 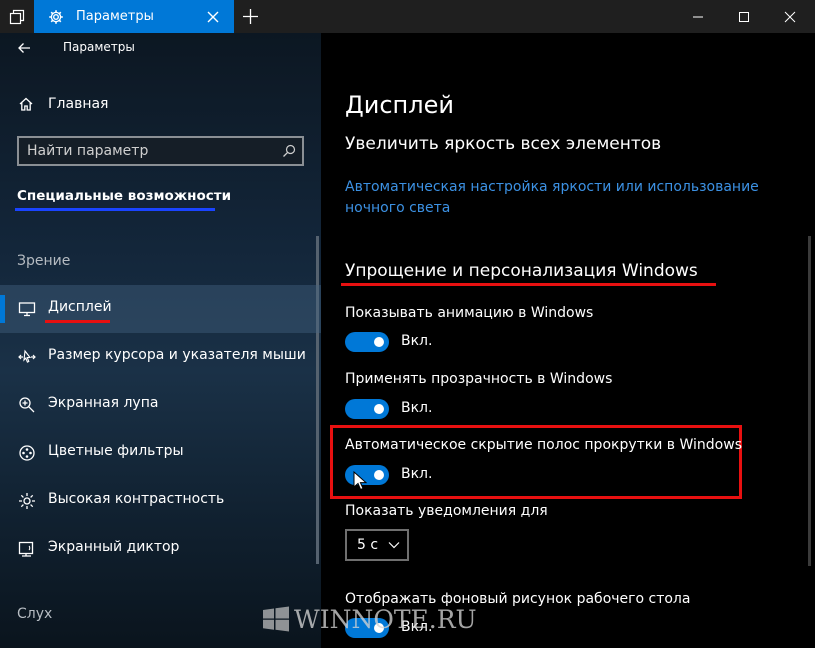 What do you see at coordinates (26, 104) in the screenshot?
I see `home-icon` at bounding box center [26, 104].